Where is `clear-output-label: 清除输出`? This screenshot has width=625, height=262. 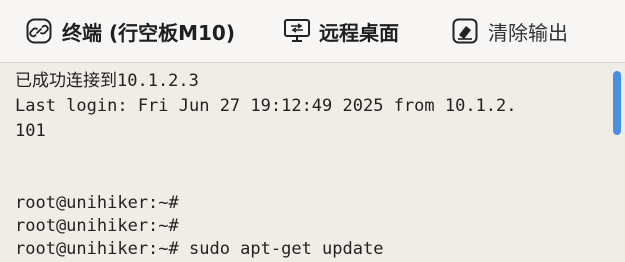 clear-output-label: 清除输出 is located at coordinates (528, 32).